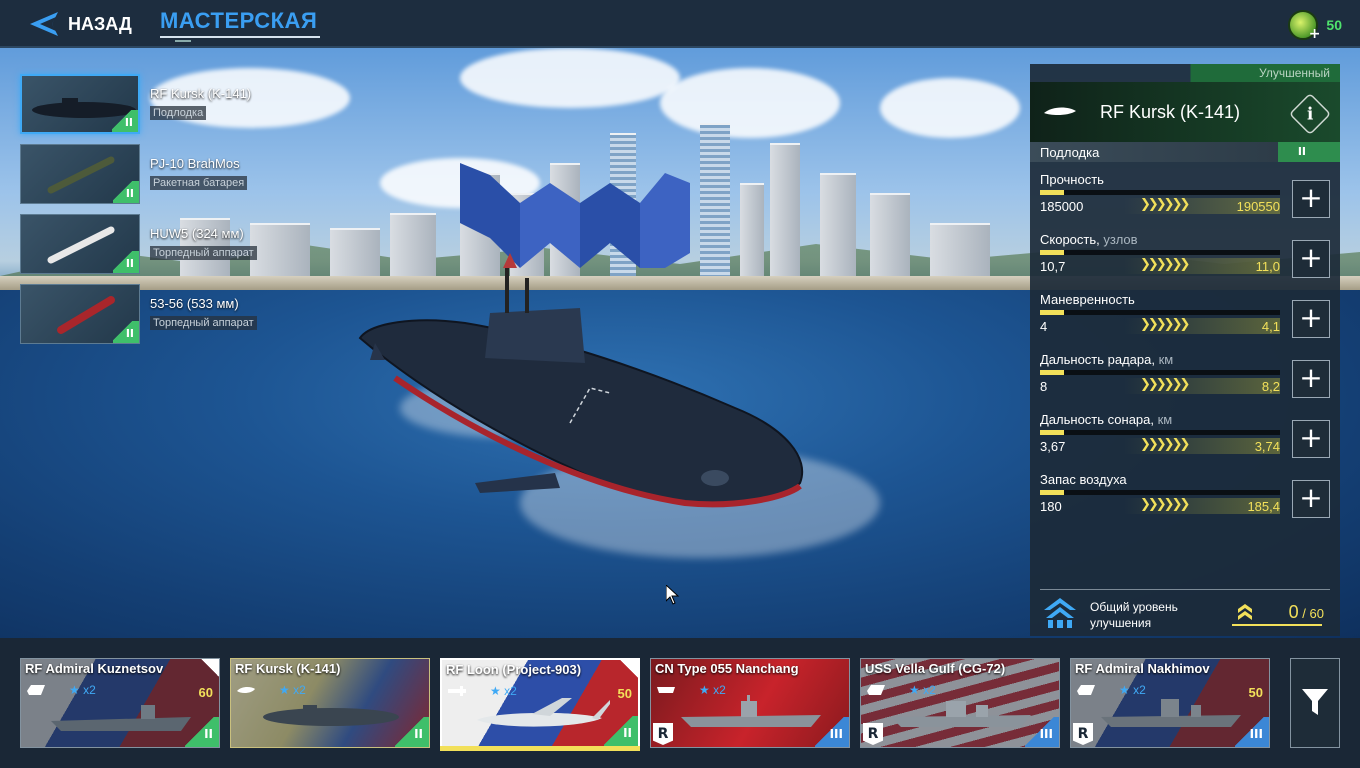  I want to click on stat-label: Дальность радара, км, so click(1107, 359).